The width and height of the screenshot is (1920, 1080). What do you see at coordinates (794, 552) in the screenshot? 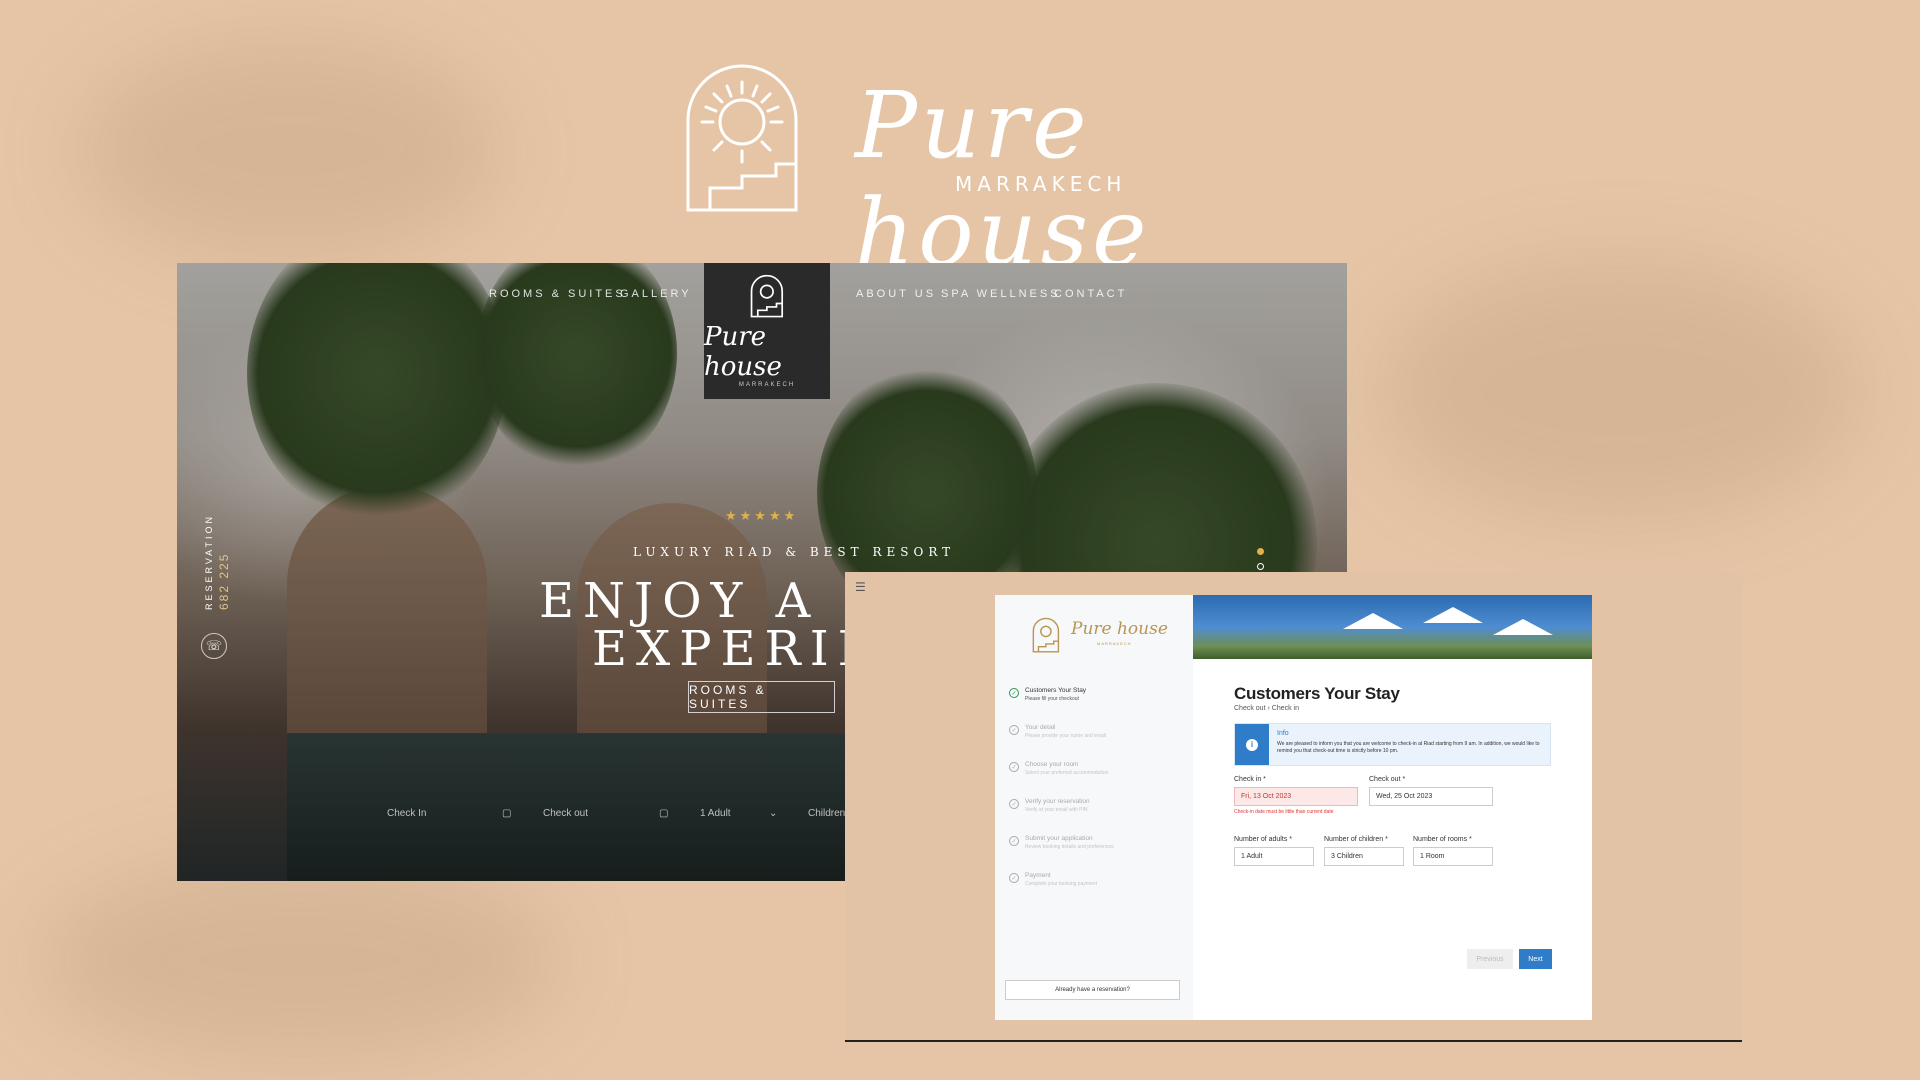
I see `hero-tagline: LUXURY RIAD & BEST RESORT` at bounding box center [794, 552].